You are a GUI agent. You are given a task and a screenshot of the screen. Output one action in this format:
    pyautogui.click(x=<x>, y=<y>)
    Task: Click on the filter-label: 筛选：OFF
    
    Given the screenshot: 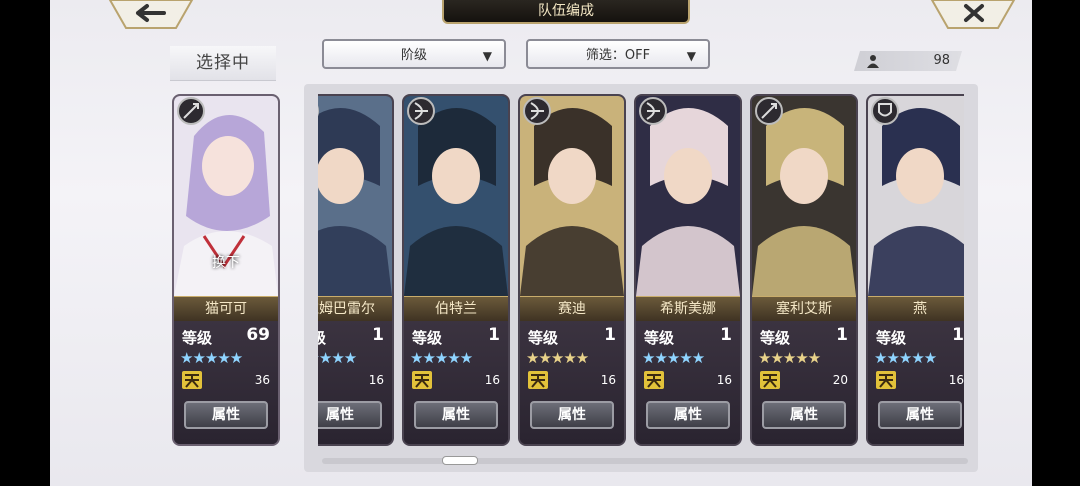 What is the action you would take?
    pyautogui.click(x=618, y=55)
    